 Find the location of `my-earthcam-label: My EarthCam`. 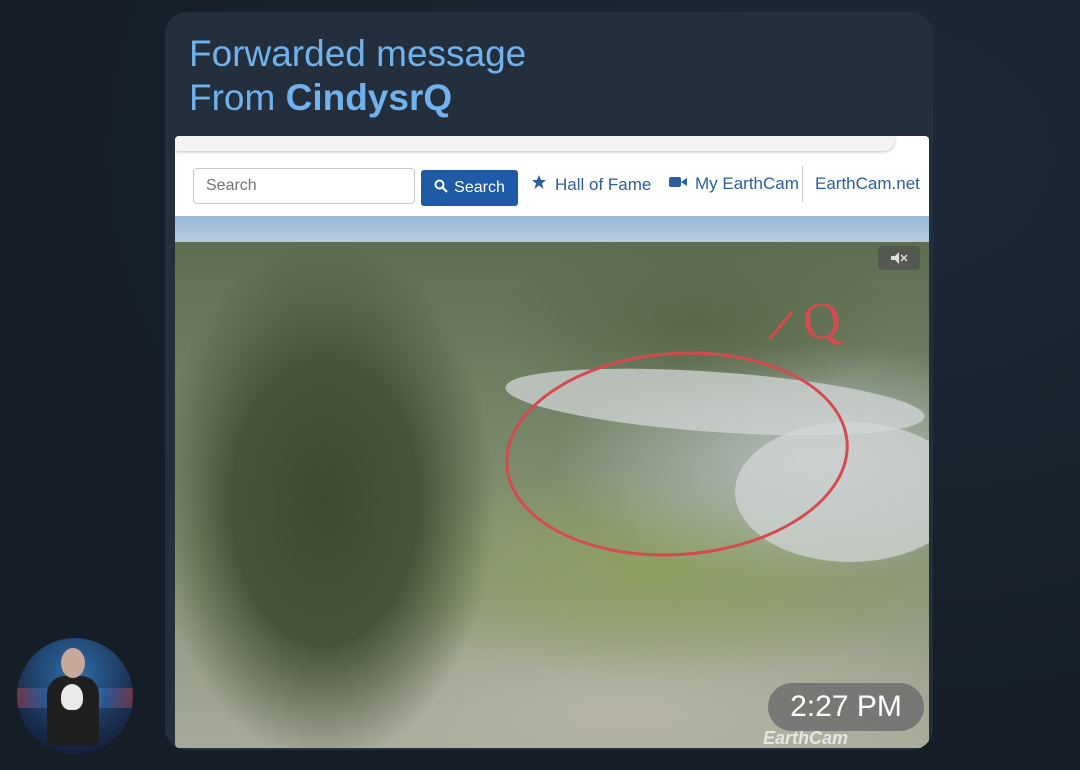

my-earthcam-label: My EarthCam is located at coordinates (747, 183).